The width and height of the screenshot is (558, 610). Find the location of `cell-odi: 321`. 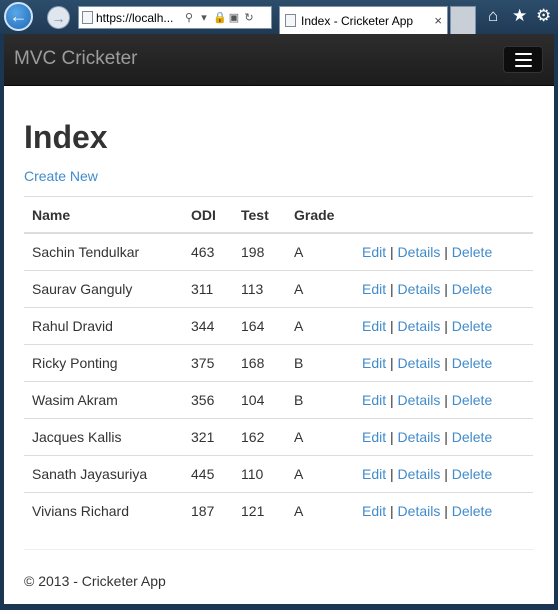

cell-odi: 321 is located at coordinates (208, 437).